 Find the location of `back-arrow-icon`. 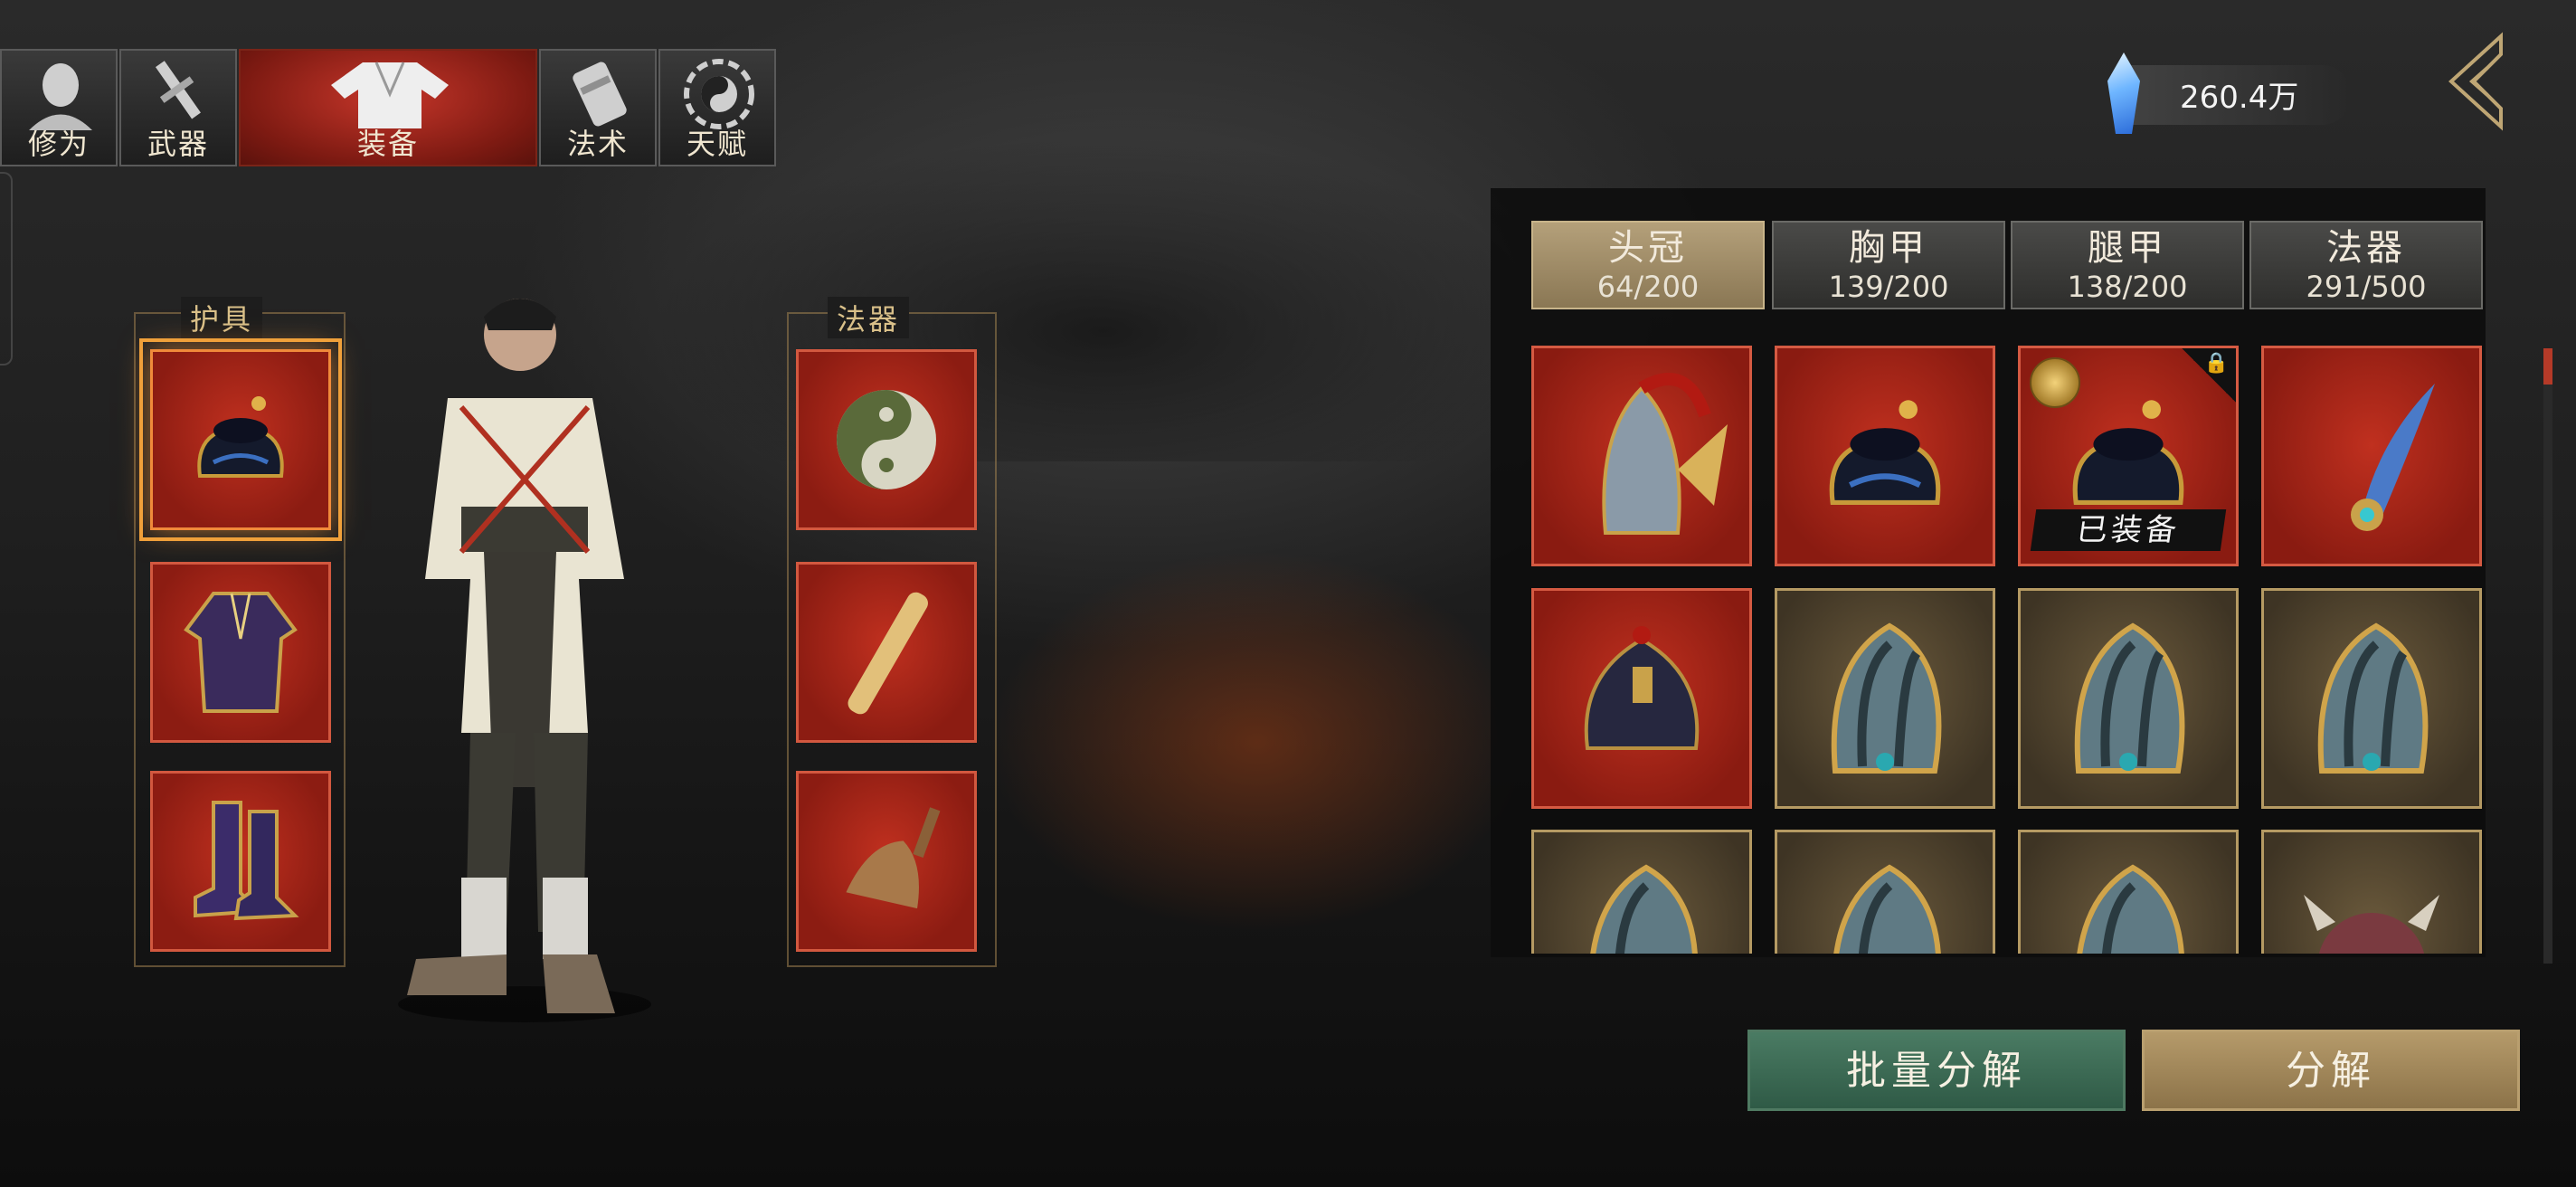

back-arrow-icon is located at coordinates (2475, 81).